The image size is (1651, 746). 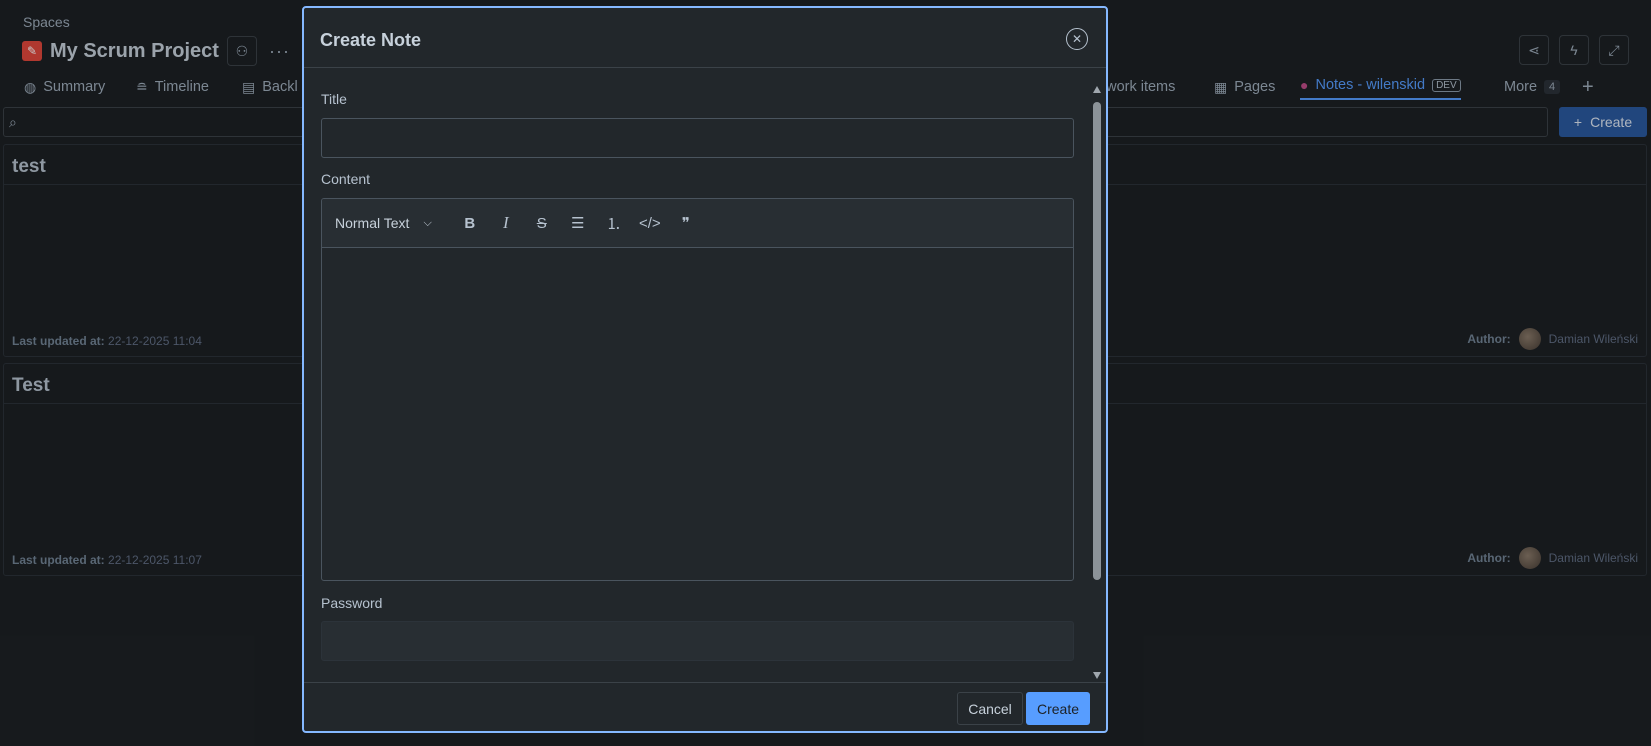 I want to click on dialog-scrollbar, so click(x=1097, y=382).